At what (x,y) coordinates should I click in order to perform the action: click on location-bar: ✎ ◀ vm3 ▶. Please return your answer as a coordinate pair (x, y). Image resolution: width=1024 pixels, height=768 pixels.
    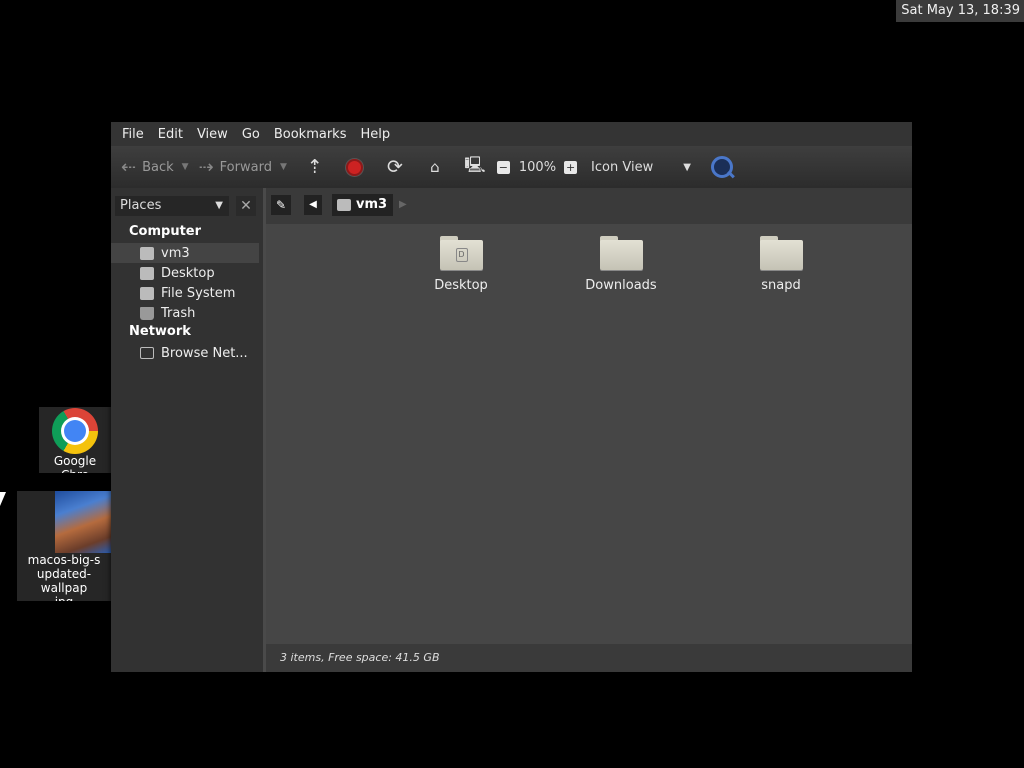
    Looking at the image, I should click on (589, 206).